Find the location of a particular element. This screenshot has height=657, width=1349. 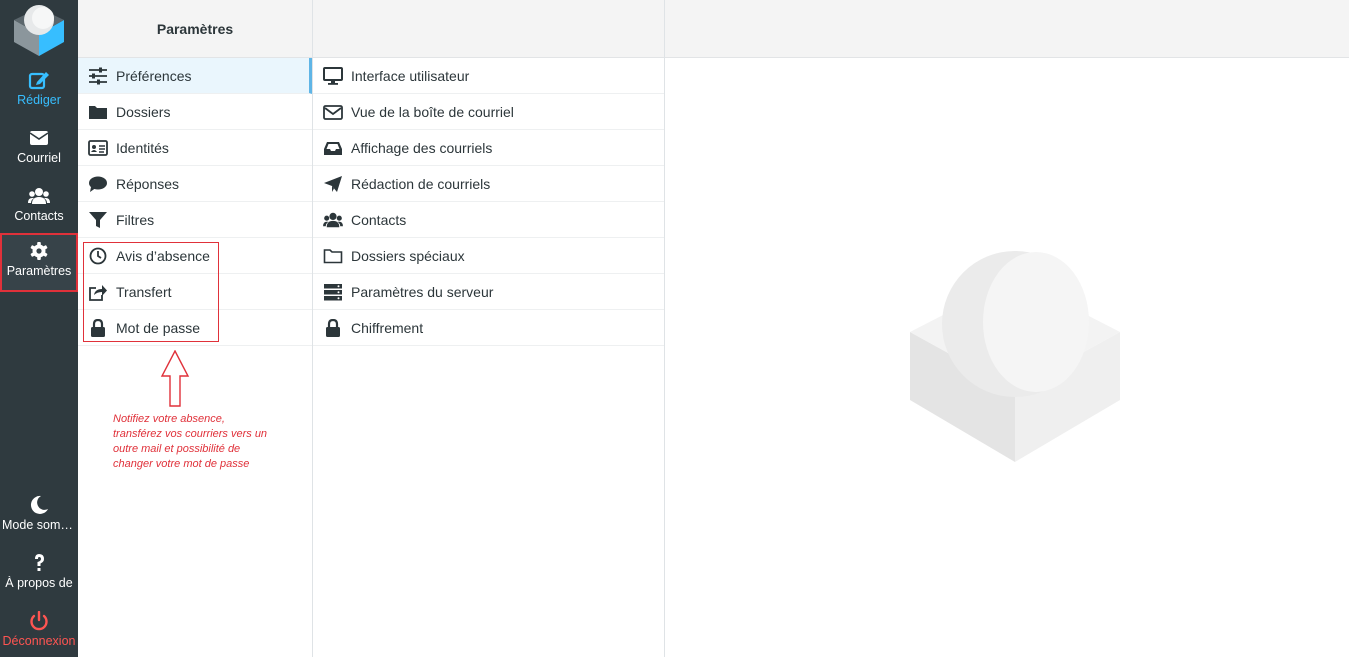

pref-item-encryption: Chiffrement is located at coordinates (488, 328).